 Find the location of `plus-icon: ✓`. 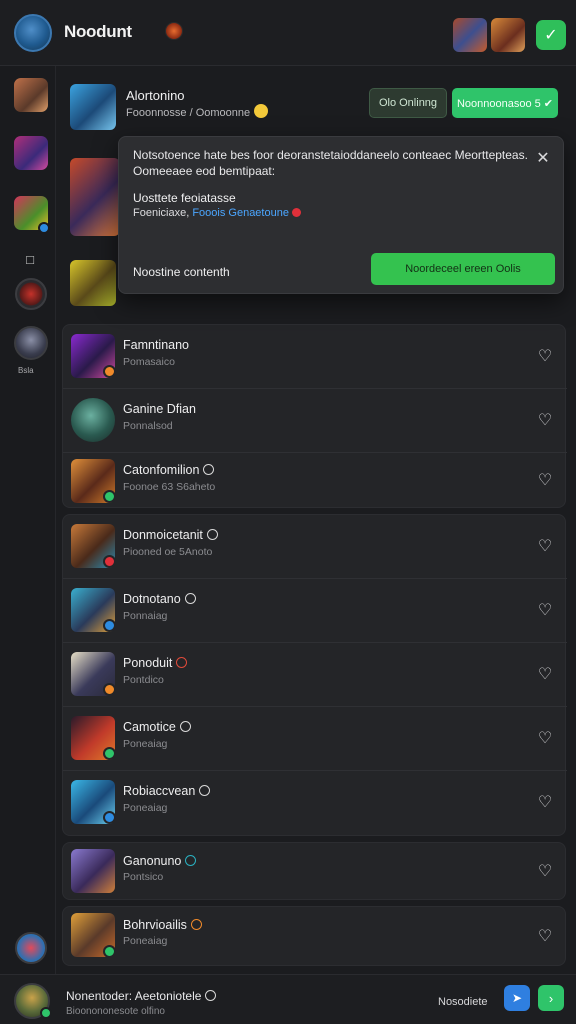

plus-icon: ✓ is located at coordinates (551, 35).